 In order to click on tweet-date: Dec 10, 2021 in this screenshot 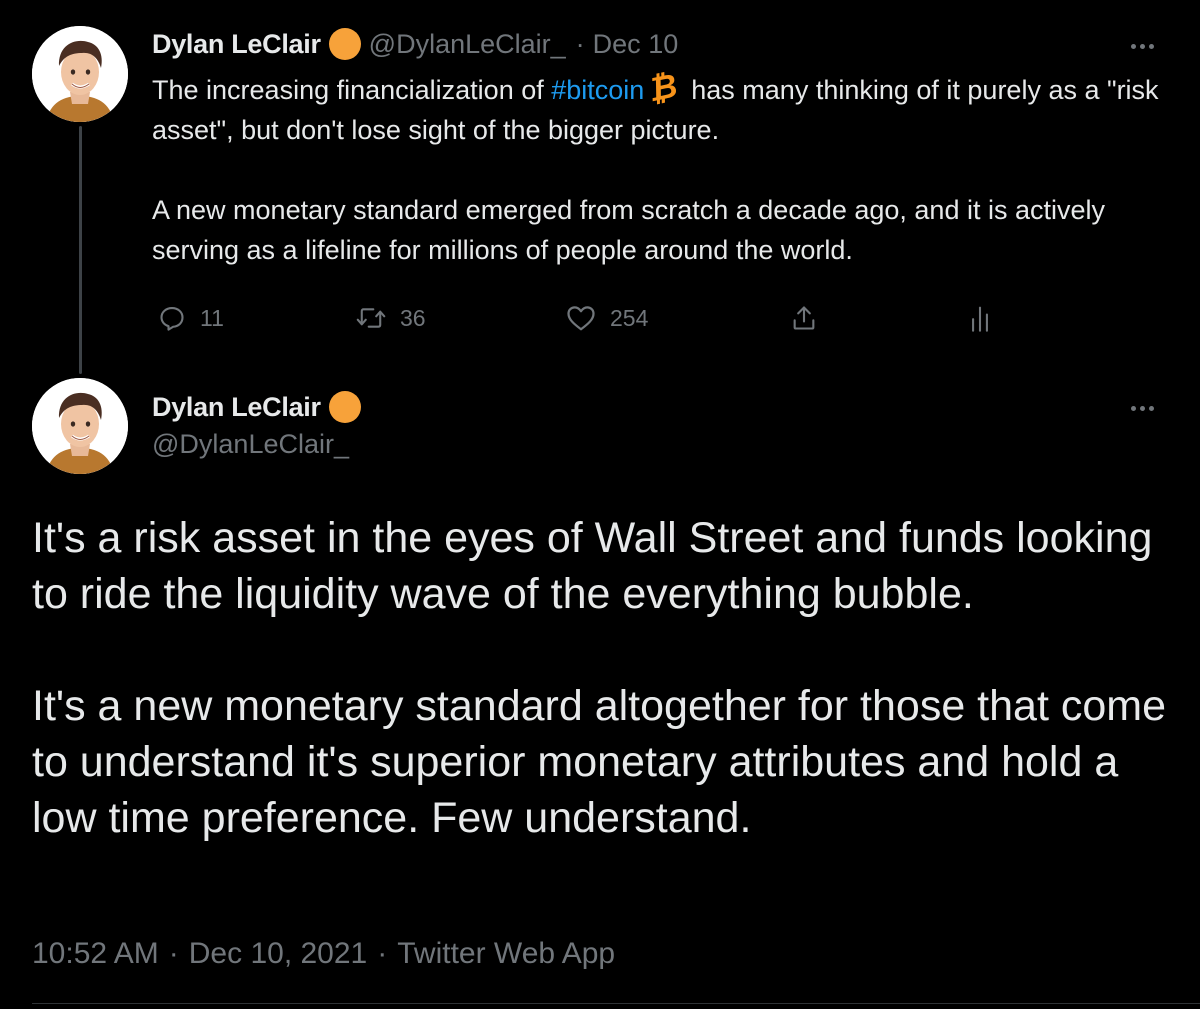, I will do `click(278, 953)`.